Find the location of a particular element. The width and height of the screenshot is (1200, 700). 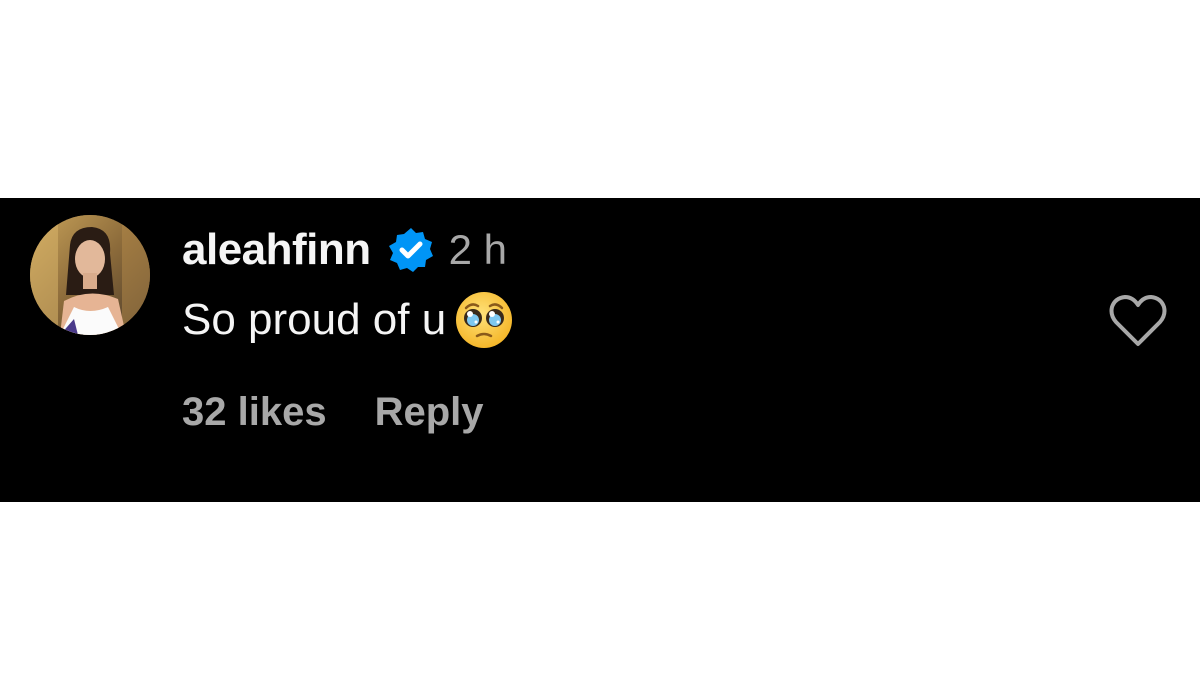

verified-badge-icon is located at coordinates (411, 250).